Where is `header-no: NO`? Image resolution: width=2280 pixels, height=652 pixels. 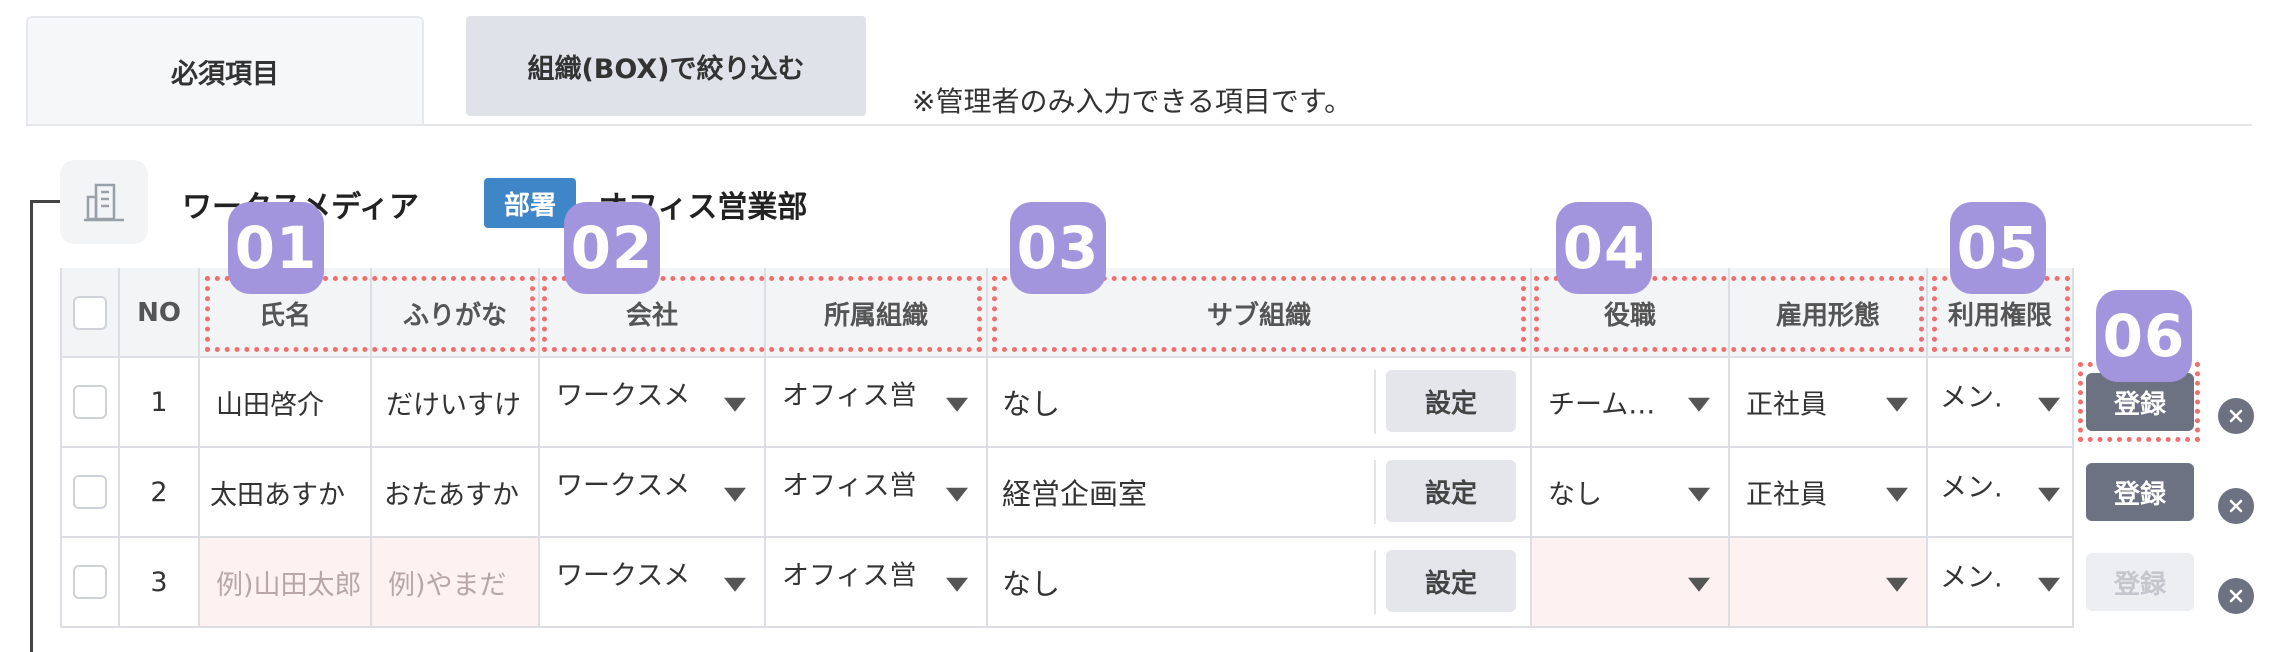
header-no: NO is located at coordinates (159, 313).